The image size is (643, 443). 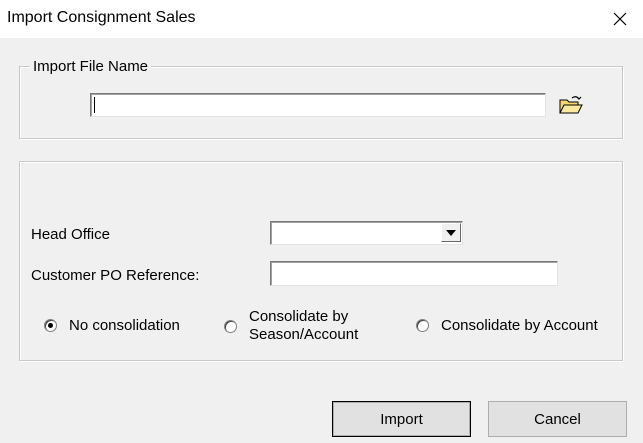 What do you see at coordinates (414, 273) in the screenshot?
I see `po-reference-input` at bounding box center [414, 273].